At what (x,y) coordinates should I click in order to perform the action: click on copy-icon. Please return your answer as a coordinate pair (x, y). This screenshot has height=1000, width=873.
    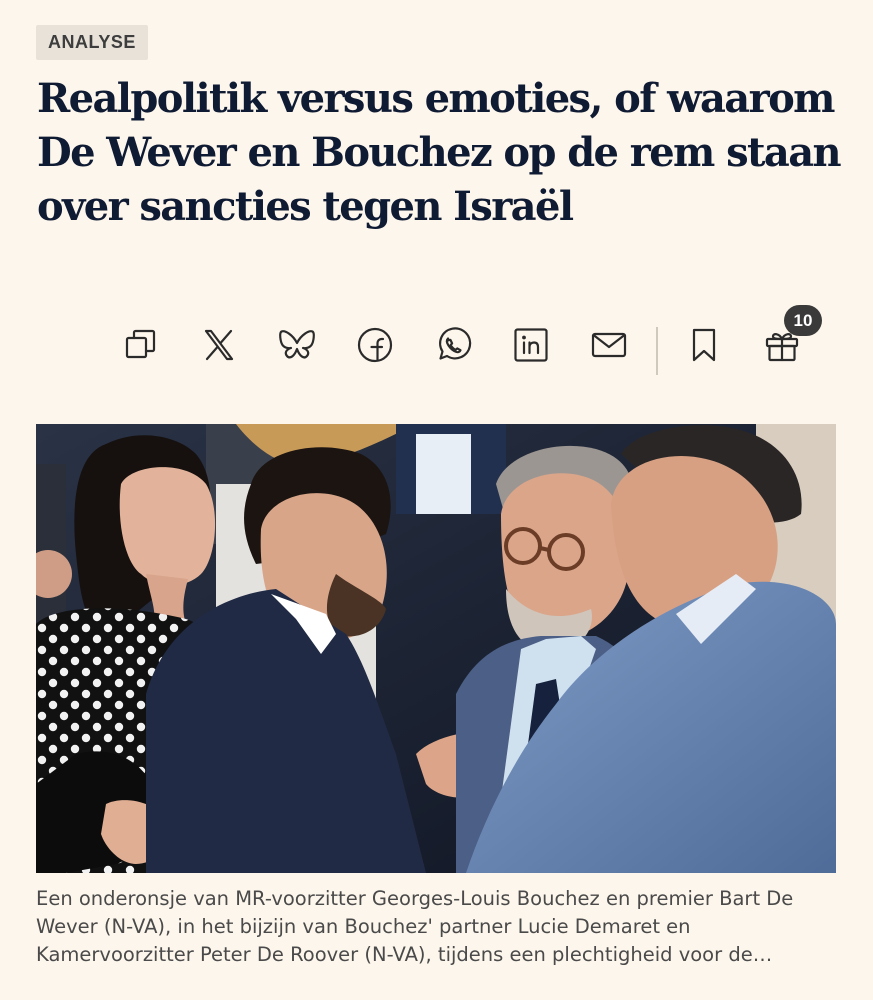
    Looking at the image, I should click on (140, 344).